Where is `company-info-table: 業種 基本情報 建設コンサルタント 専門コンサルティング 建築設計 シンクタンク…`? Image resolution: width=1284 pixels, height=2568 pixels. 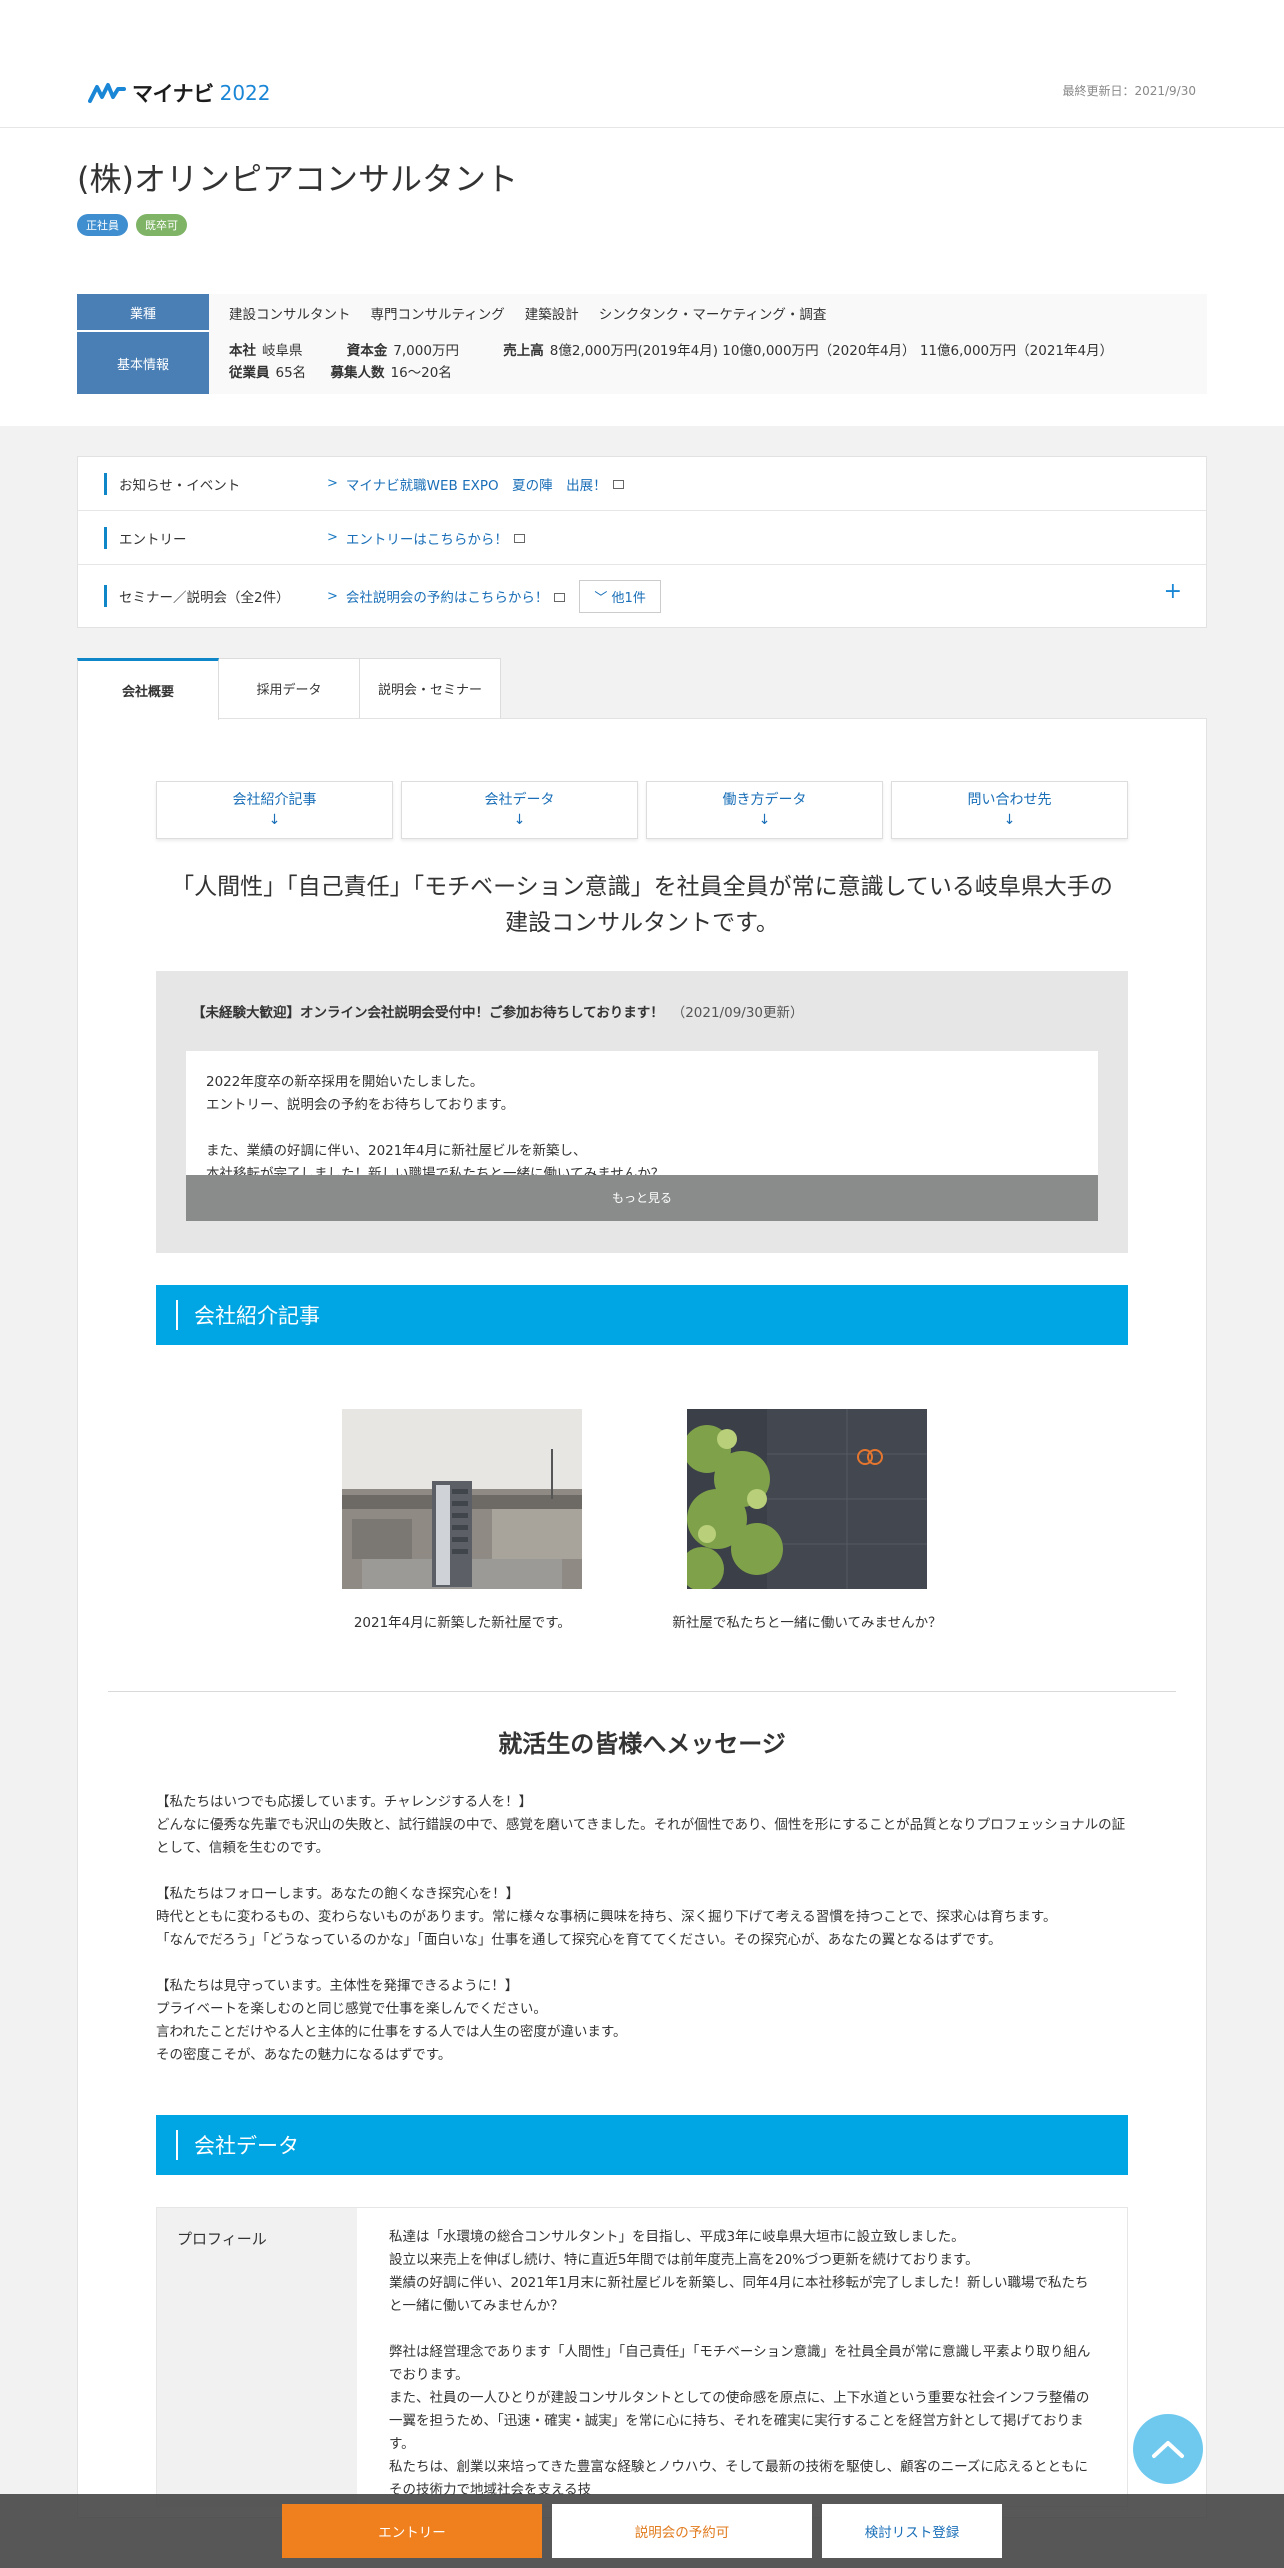 company-info-table: 業種 基本情報 建設コンサルタント 専門コンサルティング 建築設計 シンクタンク… is located at coordinates (642, 344).